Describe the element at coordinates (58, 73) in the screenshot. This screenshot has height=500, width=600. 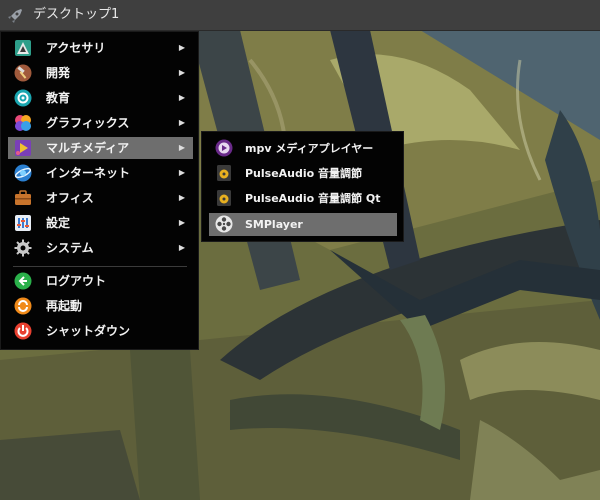
I see `menu-item-label: 開発` at that location.